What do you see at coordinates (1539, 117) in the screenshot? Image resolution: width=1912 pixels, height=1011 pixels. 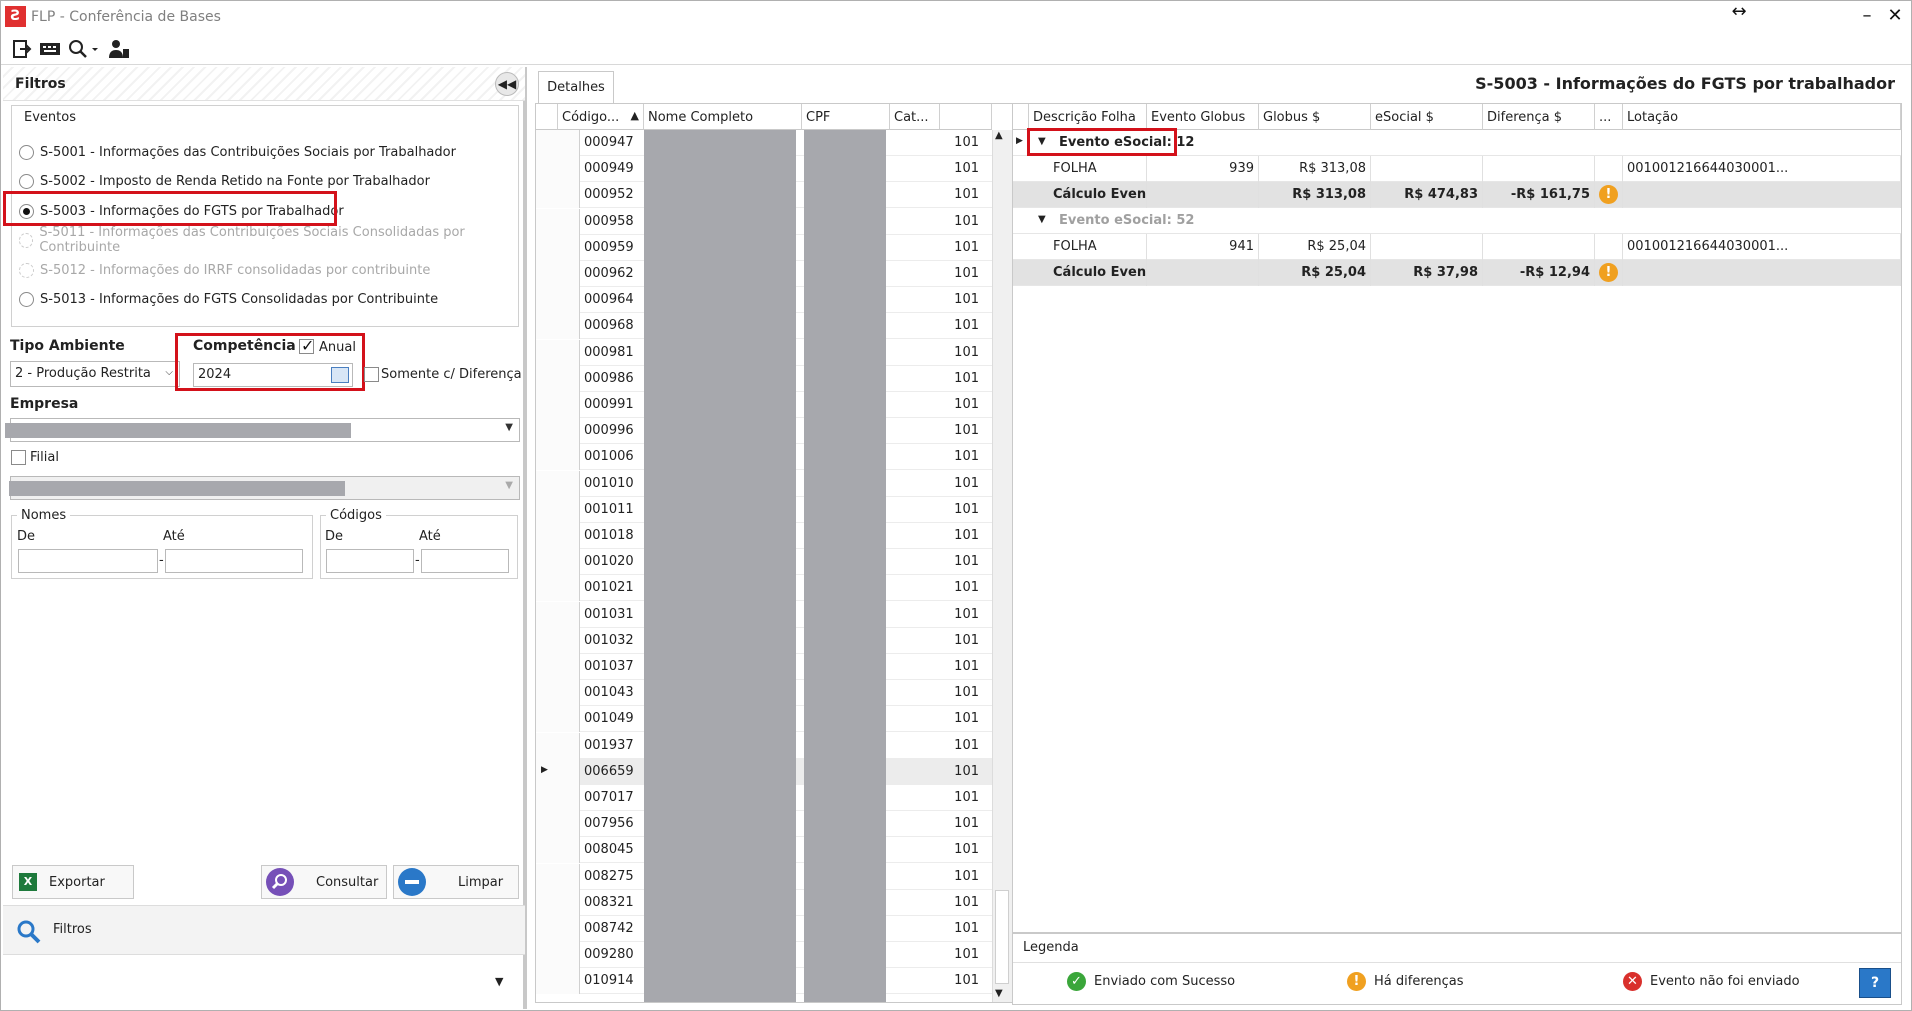 I see `column-diferenca: Diferença $` at bounding box center [1539, 117].